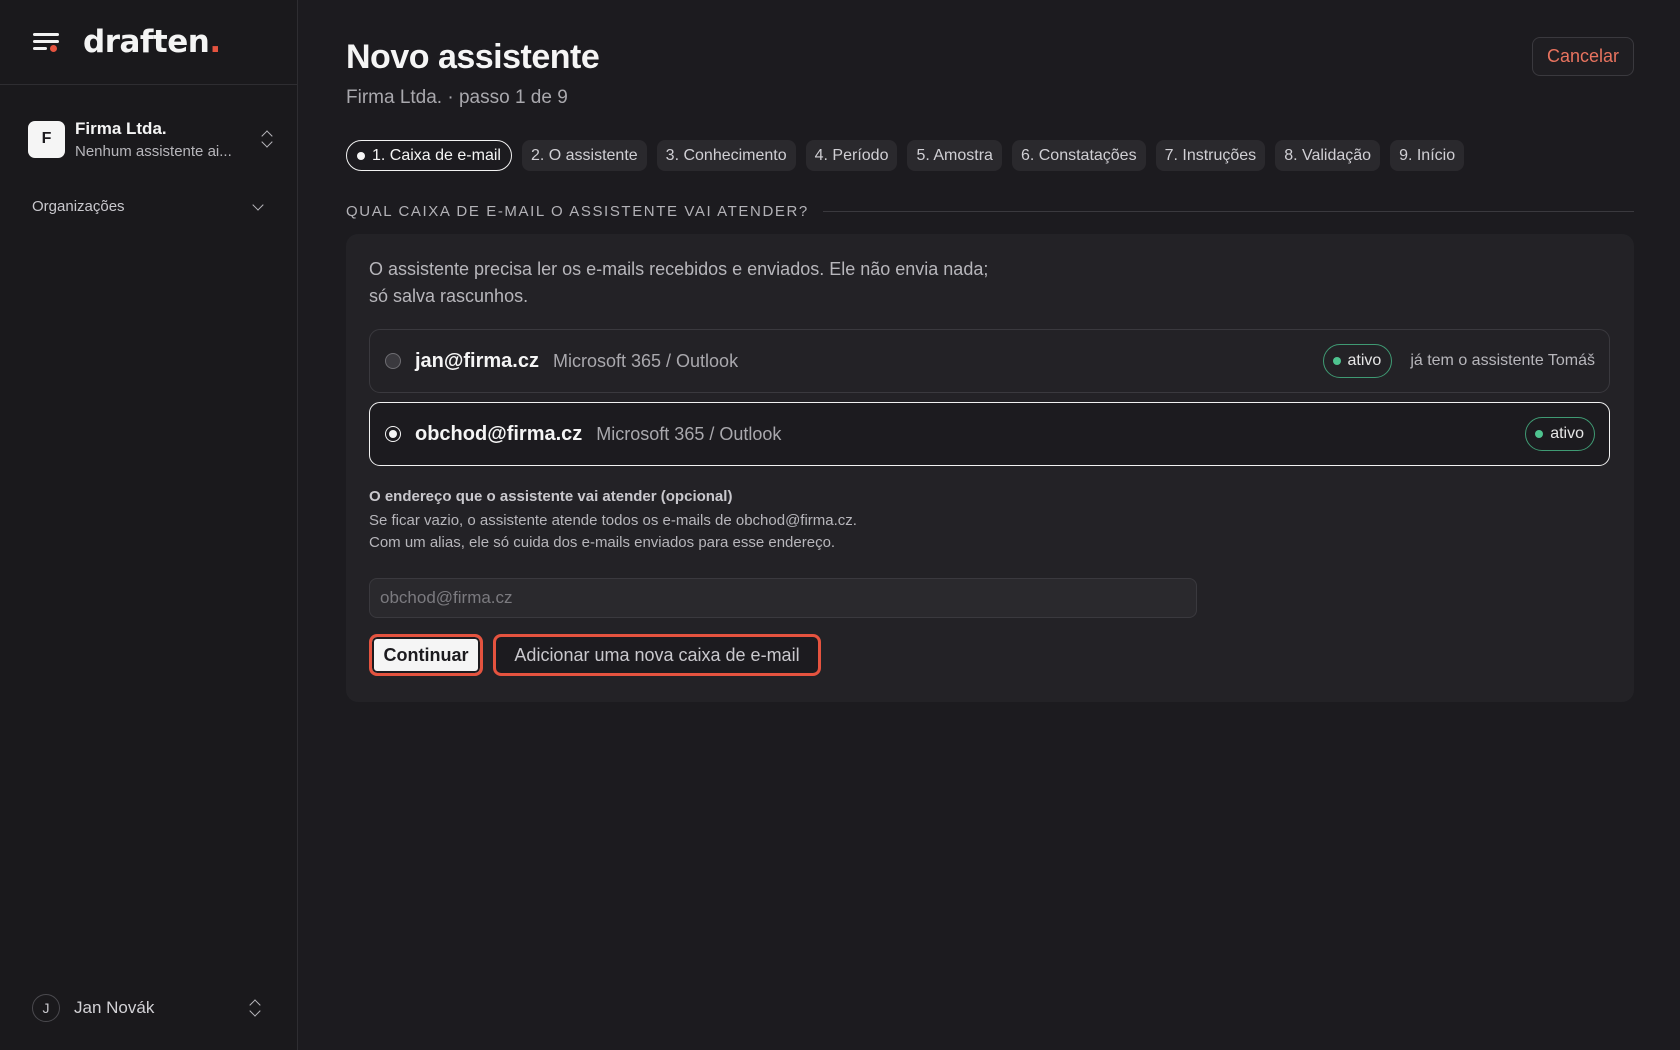  What do you see at coordinates (1210, 155) in the screenshot?
I see `step-instructions: 7. Instruções` at bounding box center [1210, 155].